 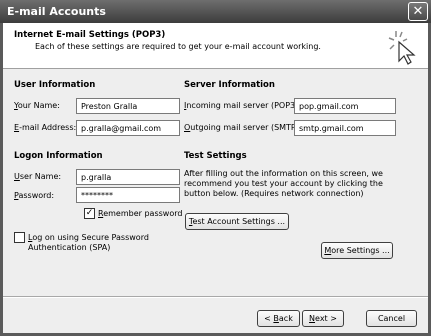 I want to click on password-label: Password:, so click(x=34, y=195).